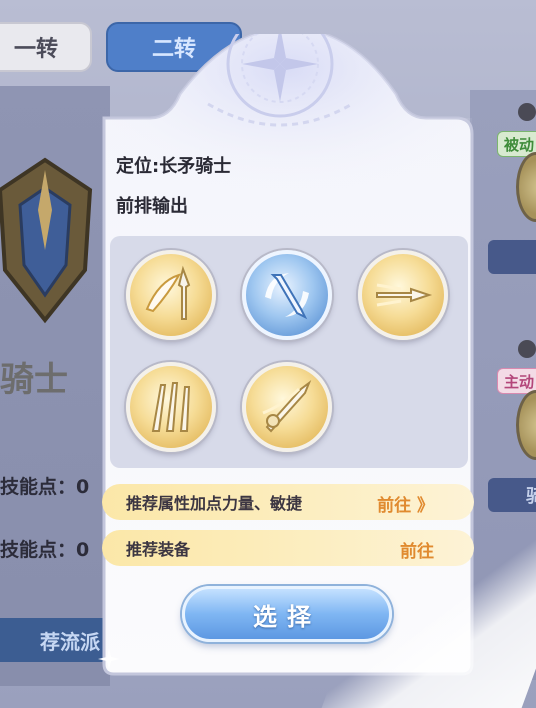 The width and height of the screenshot is (536, 708). I want to click on recommend-stats-label: 推荐属性加点力量、敏捷, so click(214, 503).